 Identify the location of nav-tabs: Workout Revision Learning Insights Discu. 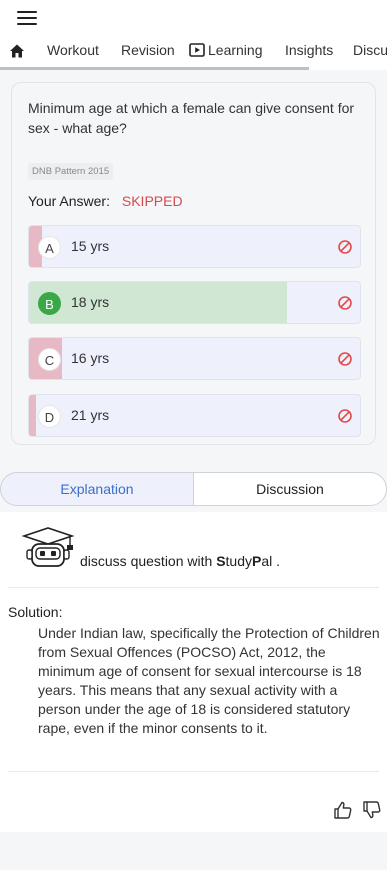
(193, 51).